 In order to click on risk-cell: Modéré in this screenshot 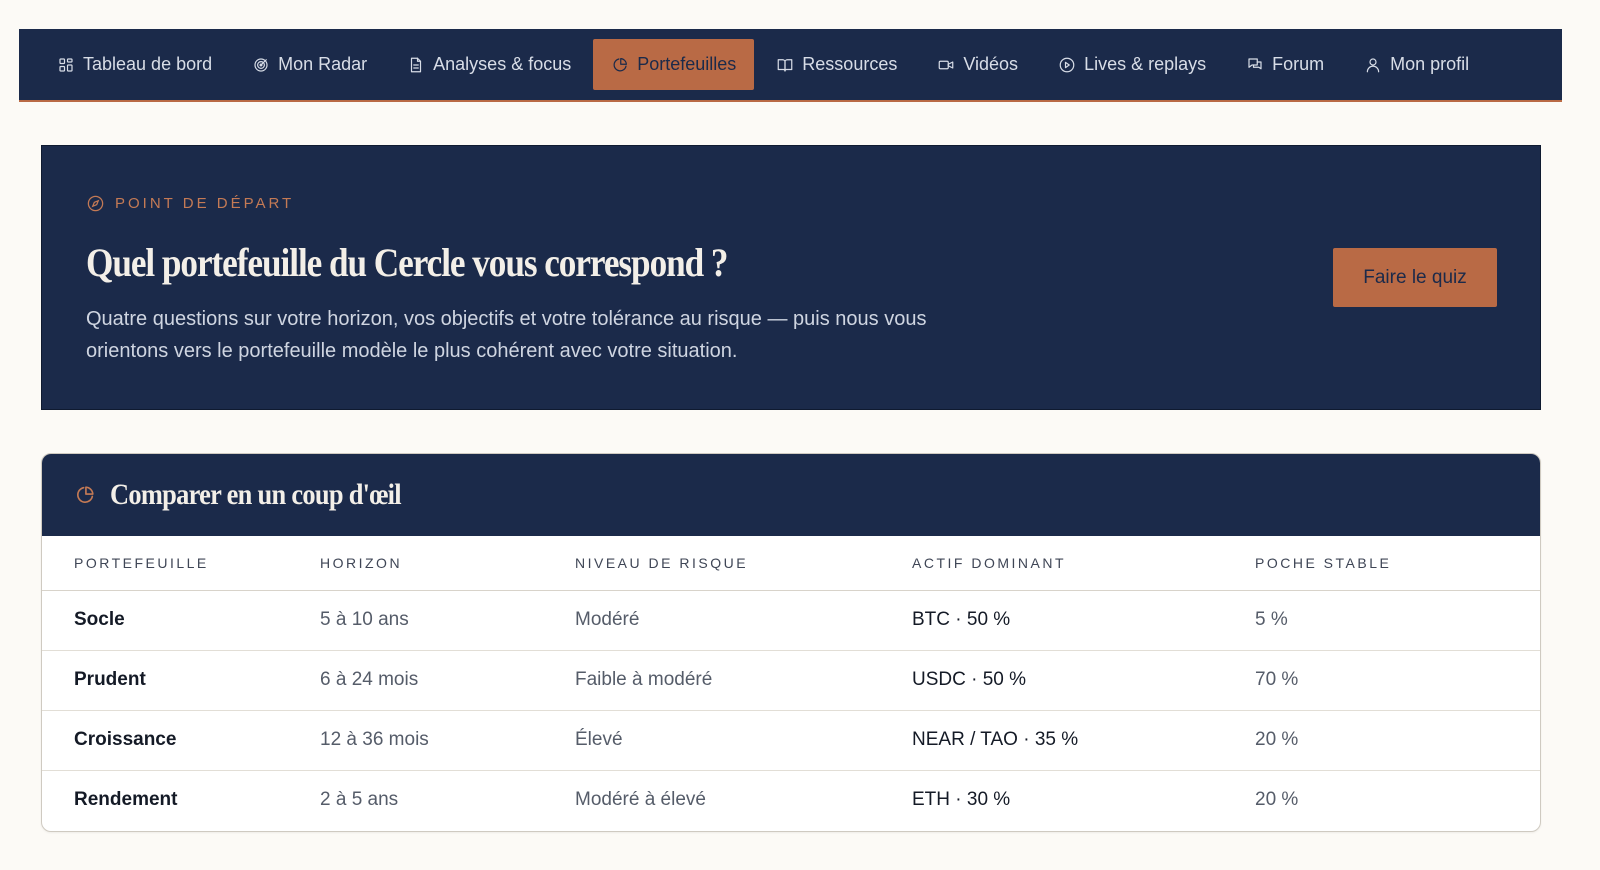, I will do `click(743, 620)`.